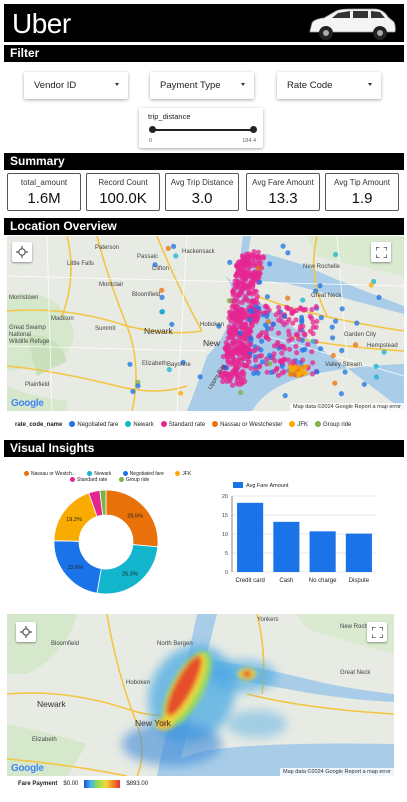 The height and width of the screenshot is (802, 407). What do you see at coordinates (286, 581) in the screenshot?
I see `x-tick-label: Cash` at bounding box center [286, 581].